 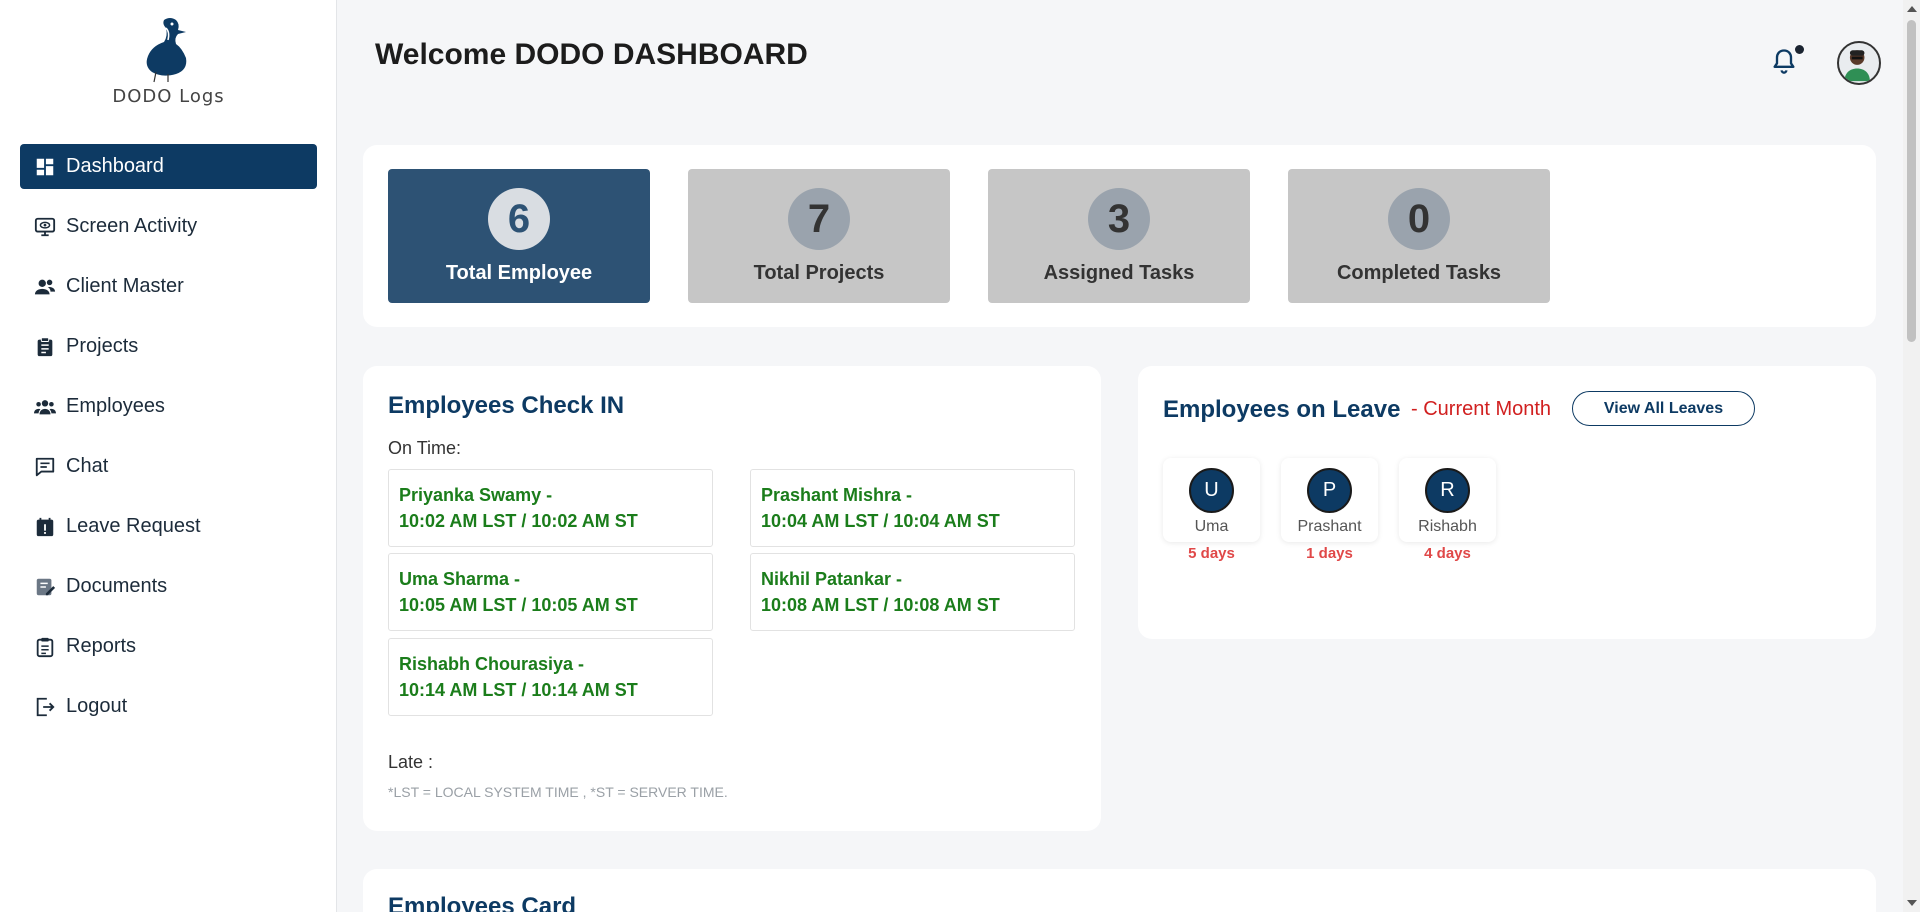 What do you see at coordinates (819, 219) in the screenshot?
I see `stat-value: 7` at bounding box center [819, 219].